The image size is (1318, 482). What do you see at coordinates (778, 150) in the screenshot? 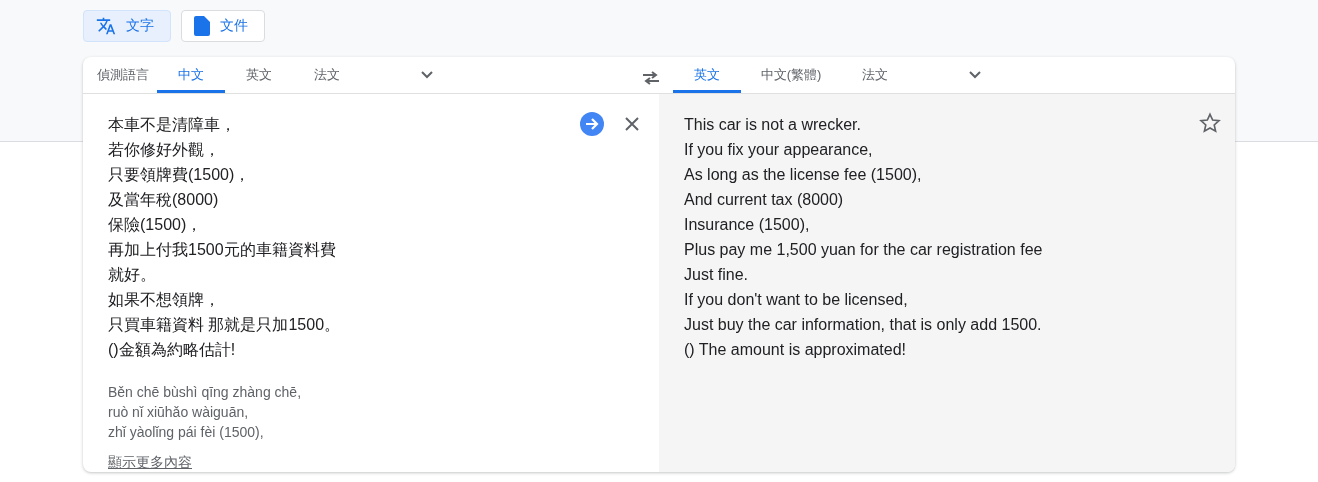
I see `translated-text-line: If you fix your appearance,` at bounding box center [778, 150].